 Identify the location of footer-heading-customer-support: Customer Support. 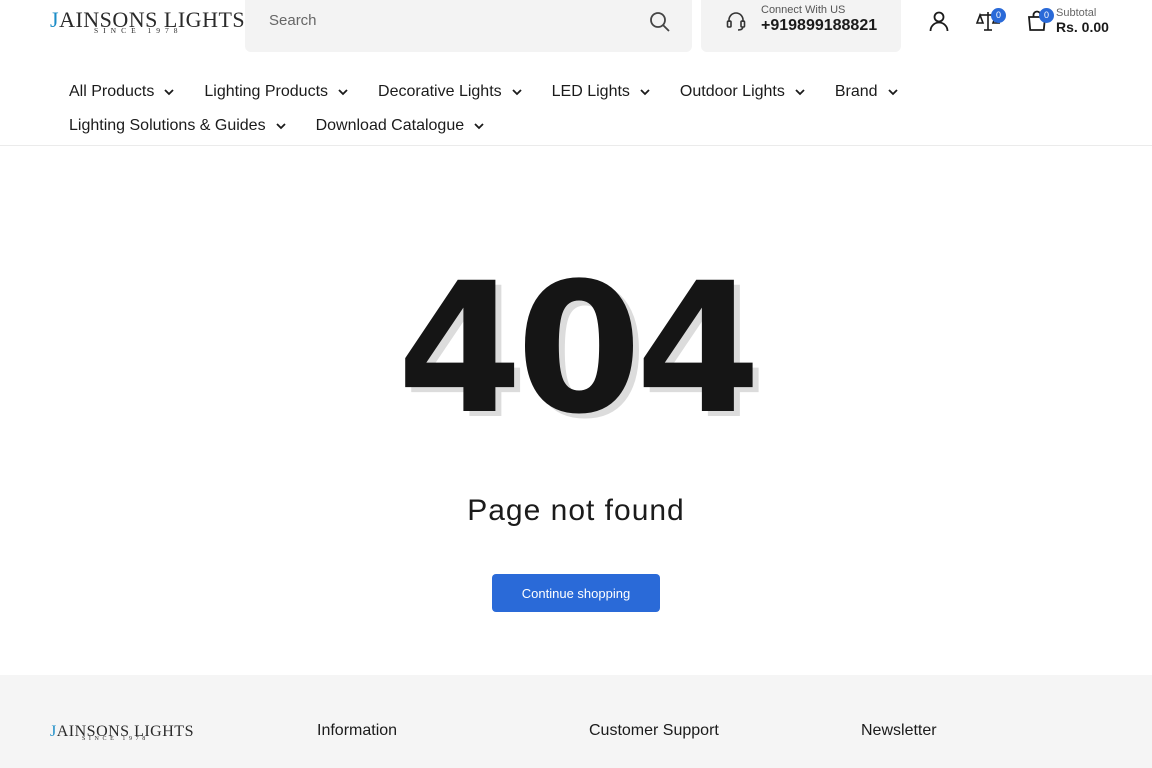
(654, 730).